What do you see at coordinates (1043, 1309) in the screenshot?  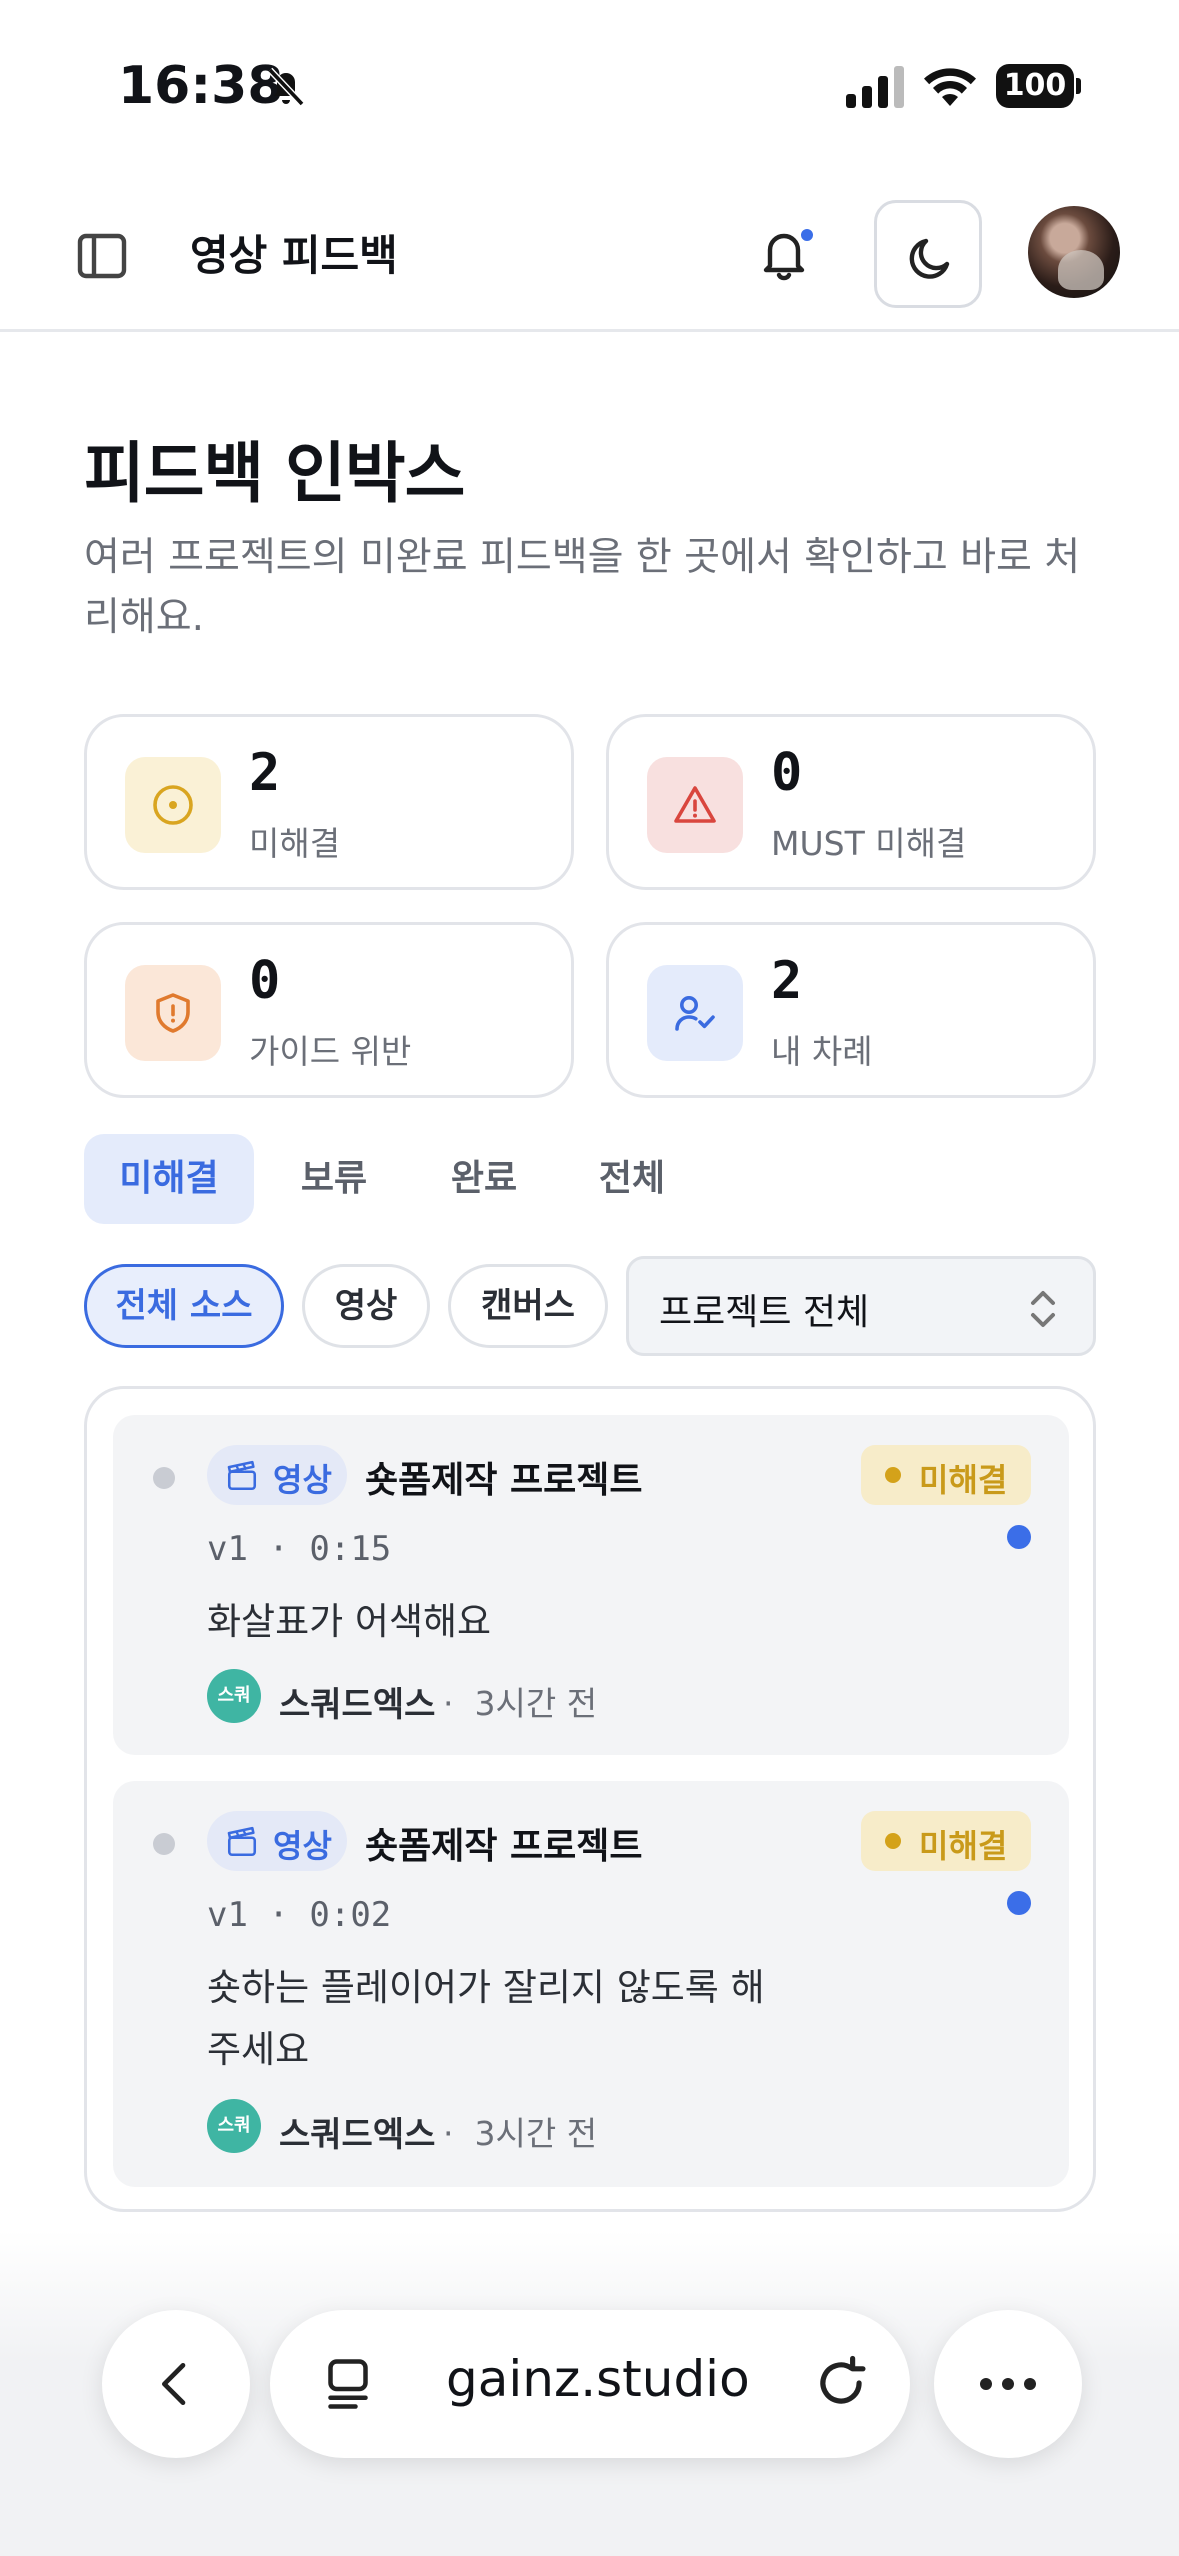 I see `chevron-up-down-icon` at bounding box center [1043, 1309].